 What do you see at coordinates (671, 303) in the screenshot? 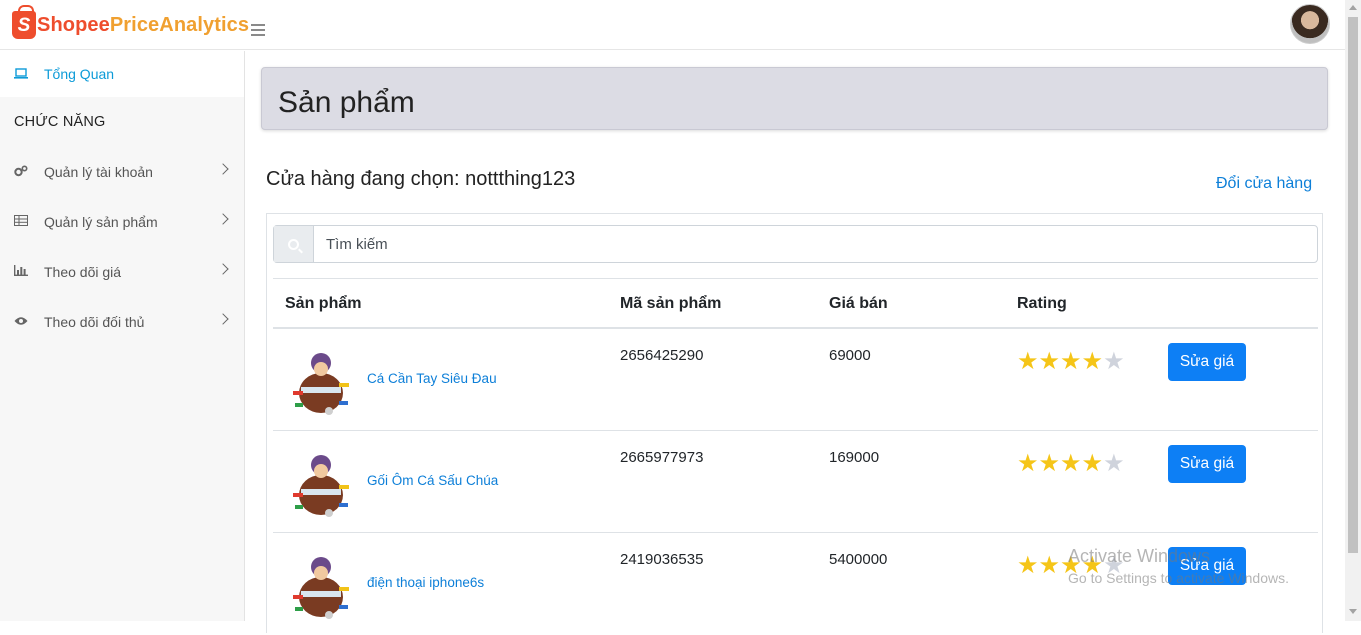
I see `column-header-code: Mã sản phẩm` at bounding box center [671, 303].